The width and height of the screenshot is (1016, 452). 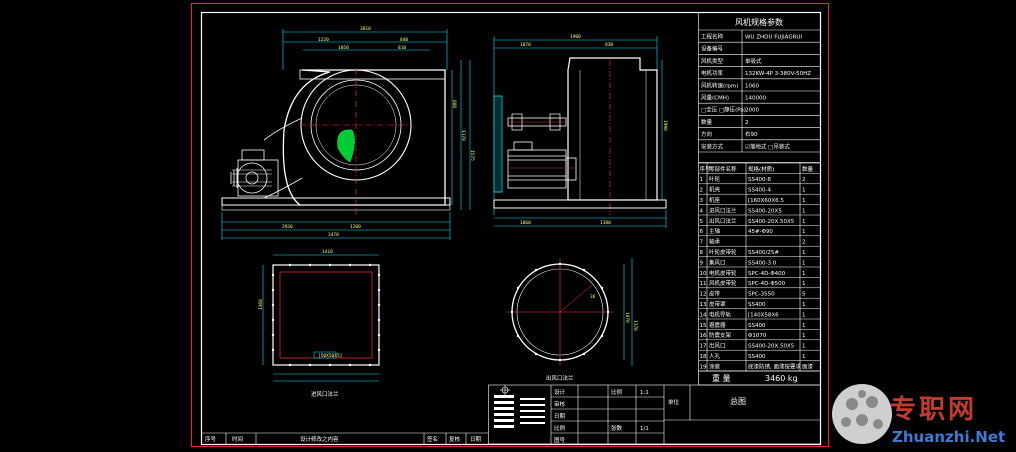 I want to click on spec-row-label: 电机功率, so click(x=712, y=73).